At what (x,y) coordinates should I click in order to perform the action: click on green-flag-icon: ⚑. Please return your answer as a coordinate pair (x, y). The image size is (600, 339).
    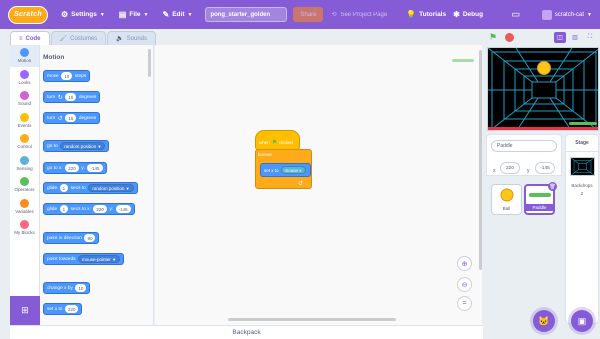
    Looking at the image, I should click on (493, 37).